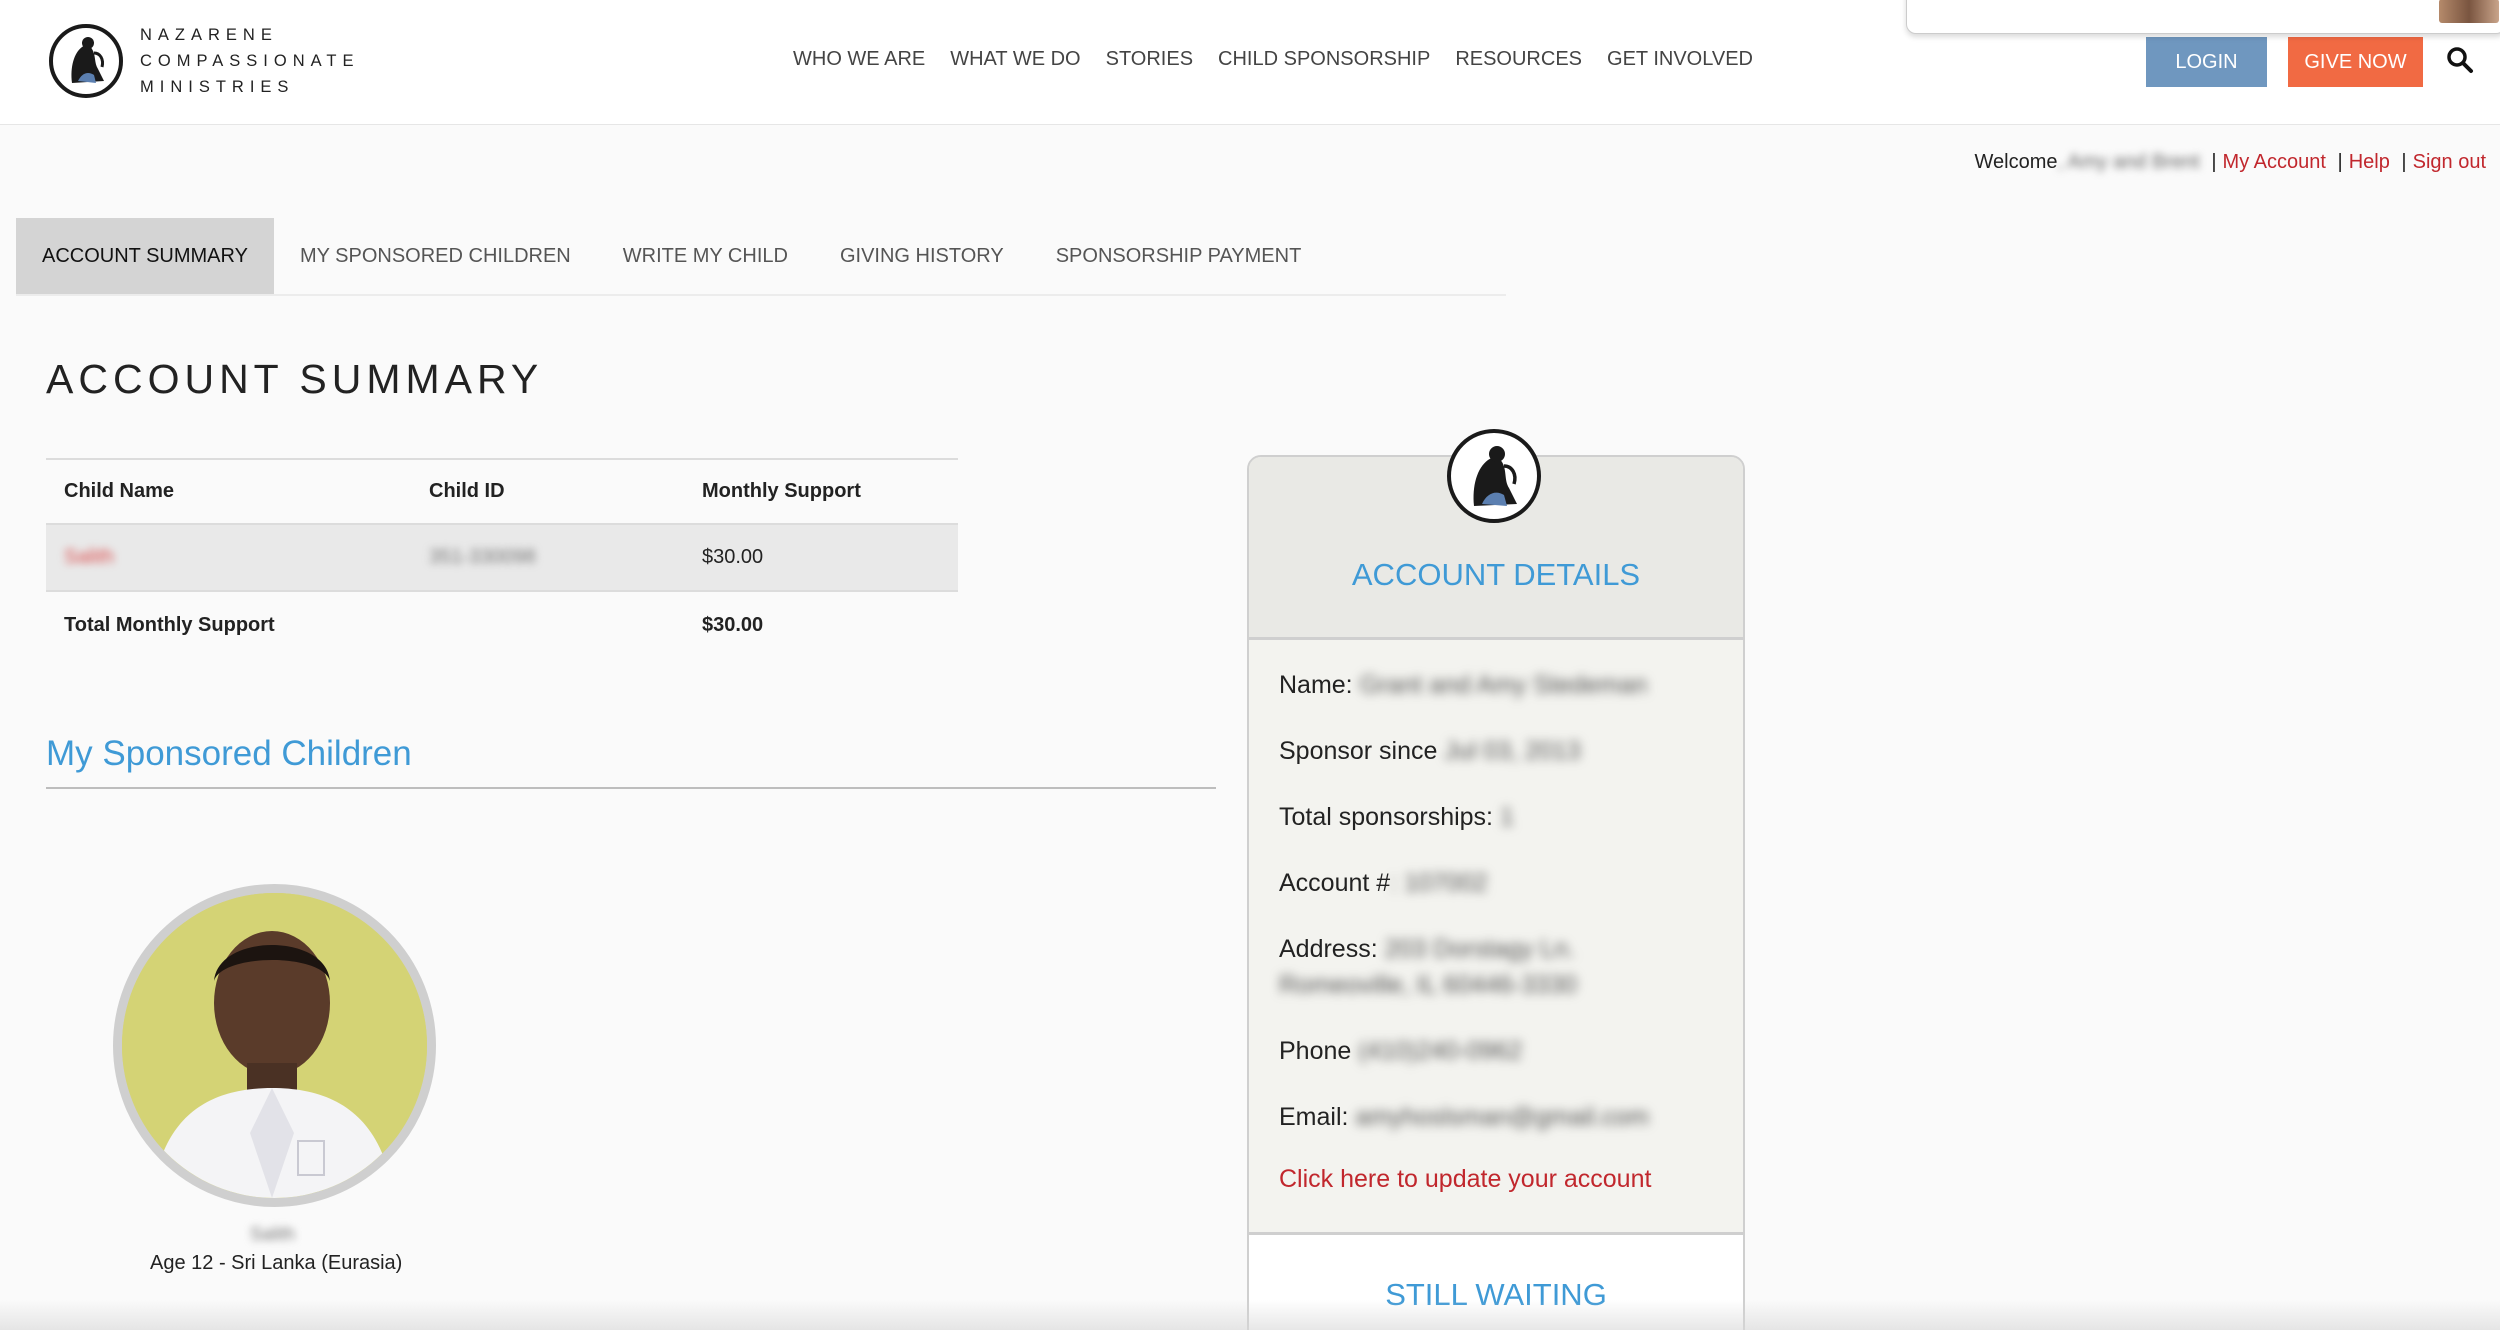  What do you see at coordinates (1439, 883) in the screenshot?
I see `account-number-value: : 107002` at bounding box center [1439, 883].